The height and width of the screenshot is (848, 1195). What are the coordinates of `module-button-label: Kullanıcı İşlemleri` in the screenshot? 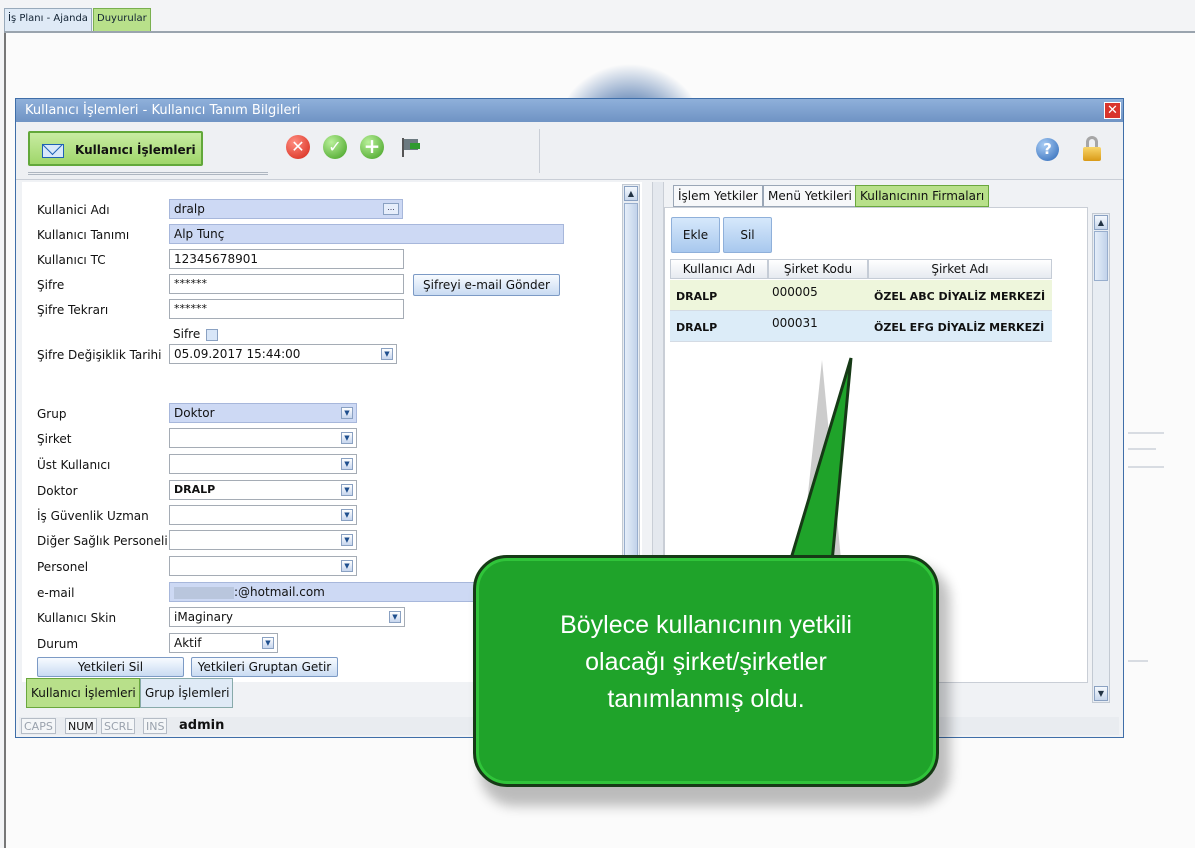 It's located at (135, 150).